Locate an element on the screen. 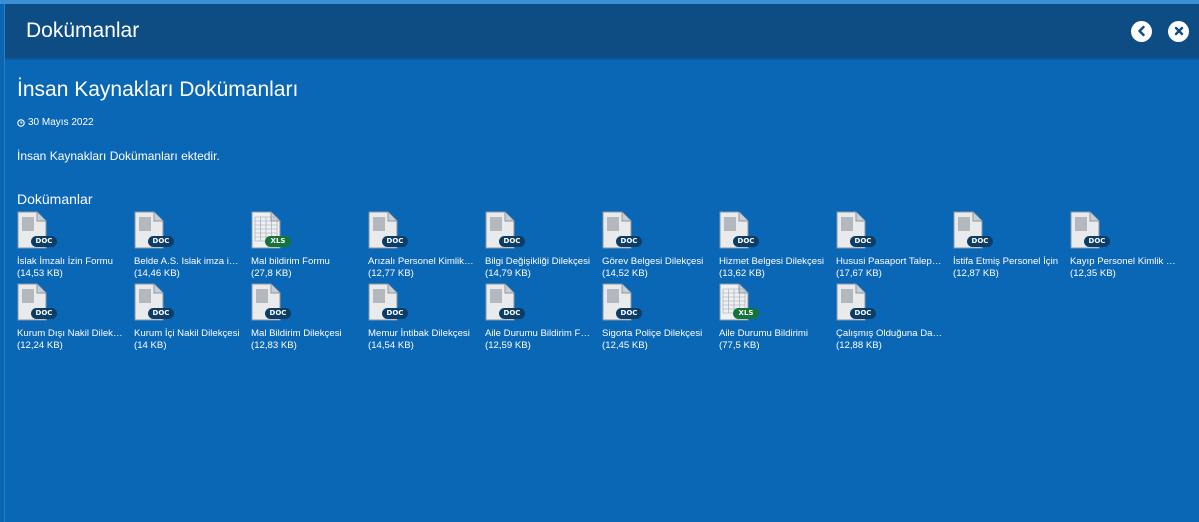 The height and width of the screenshot is (522, 1199). file-size: (17,67 KB) is located at coordinates (859, 273).